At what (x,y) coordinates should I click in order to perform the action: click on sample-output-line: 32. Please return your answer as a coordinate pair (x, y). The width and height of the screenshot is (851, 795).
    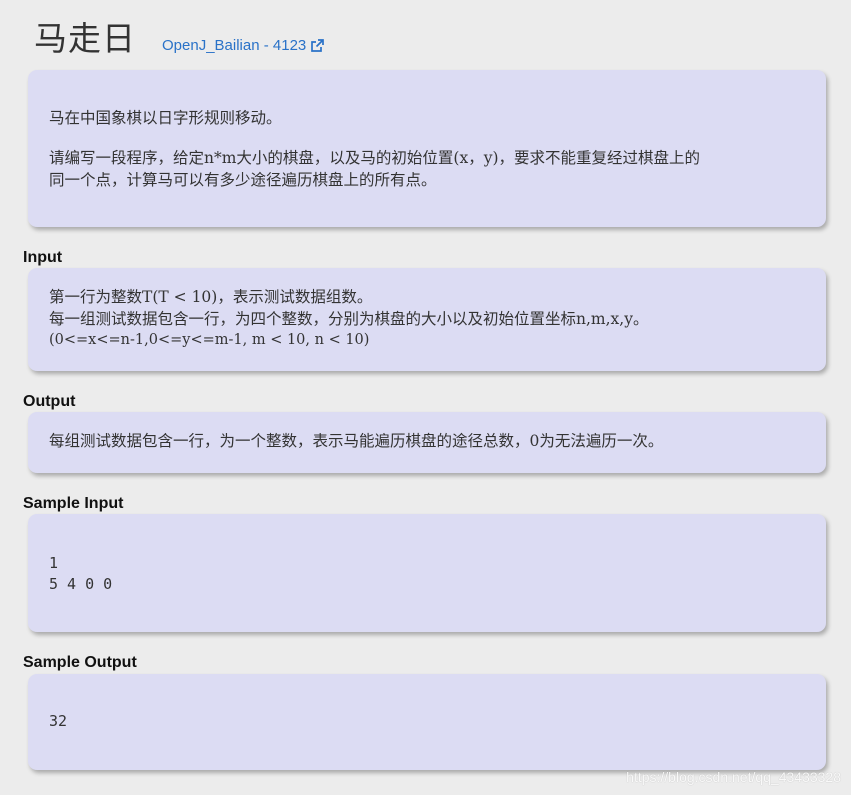
    Looking at the image, I should click on (58, 721).